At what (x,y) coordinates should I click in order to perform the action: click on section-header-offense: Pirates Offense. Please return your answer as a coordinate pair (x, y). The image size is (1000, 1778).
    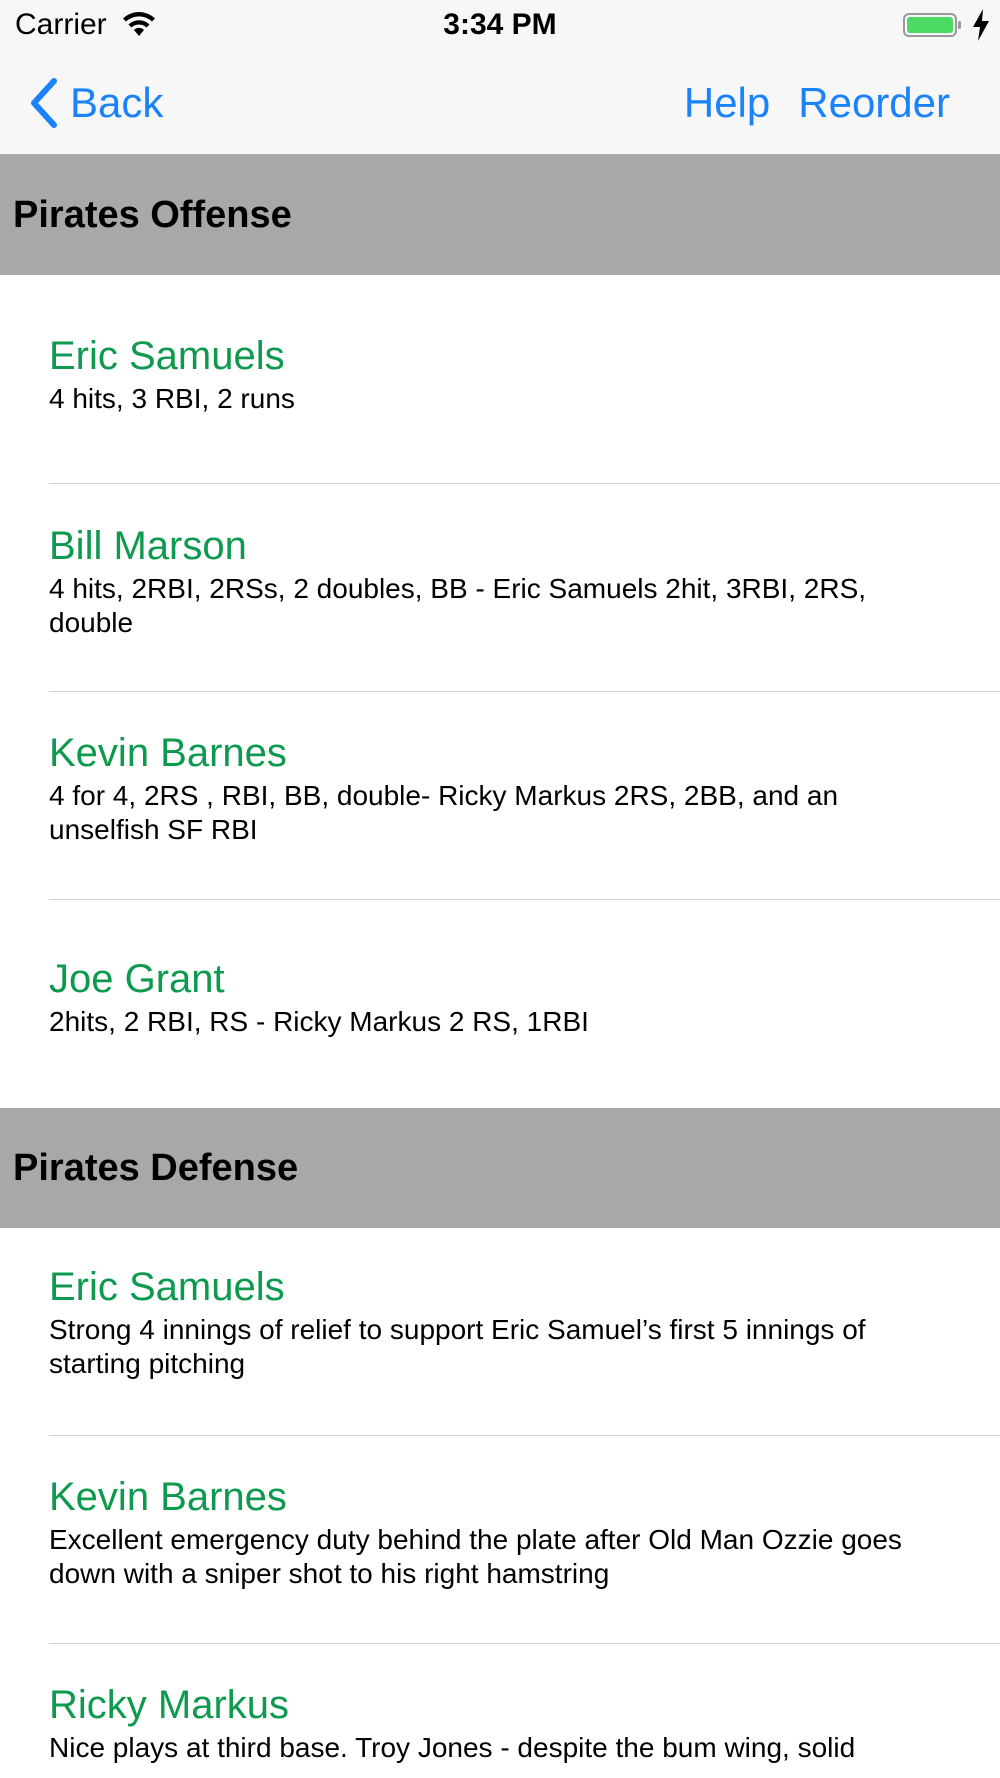
    Looking at the image, I should click on (500, 215).